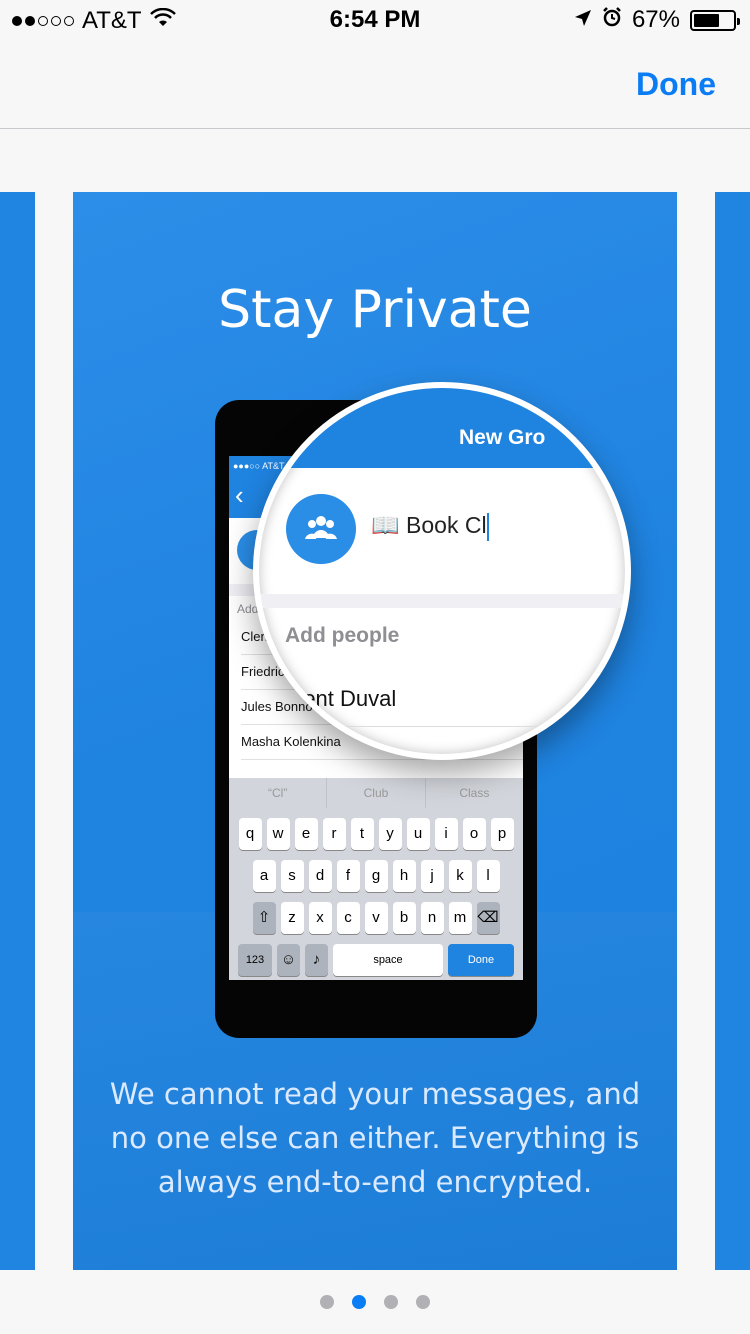  Describe the element at coordinates (404, 876) in the screenshot. I see `mock-key: h` at that location.